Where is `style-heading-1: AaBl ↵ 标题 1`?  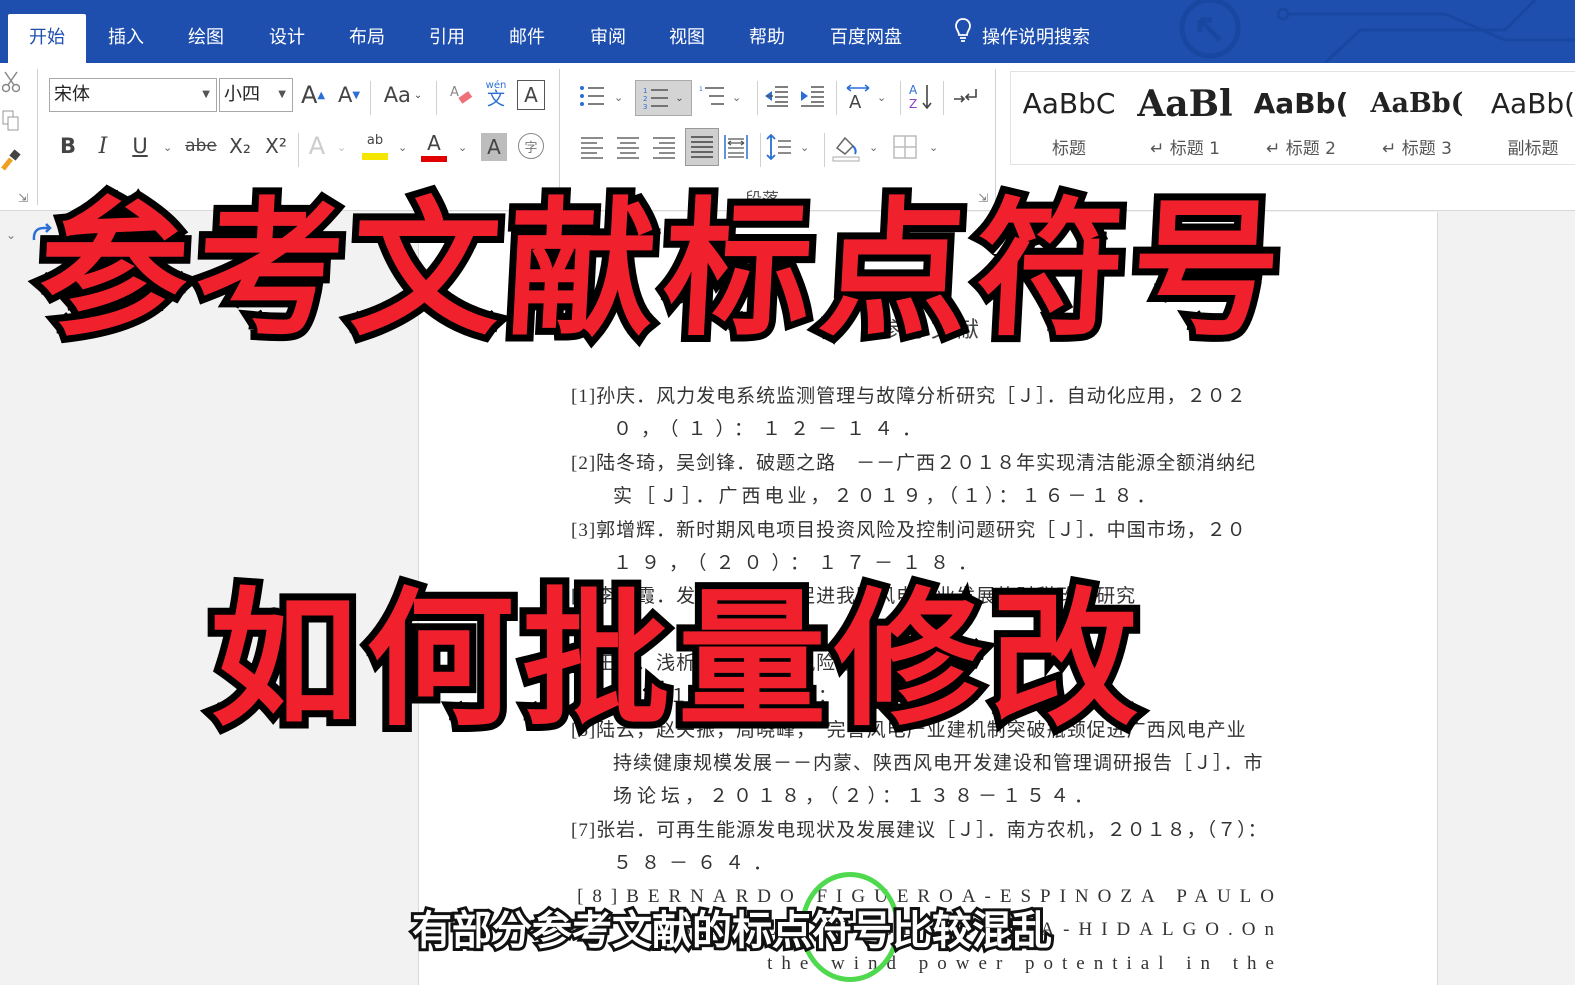 style-heading-1: AaBl ↵ 标题 1 is located at coordinates (1185, 119).